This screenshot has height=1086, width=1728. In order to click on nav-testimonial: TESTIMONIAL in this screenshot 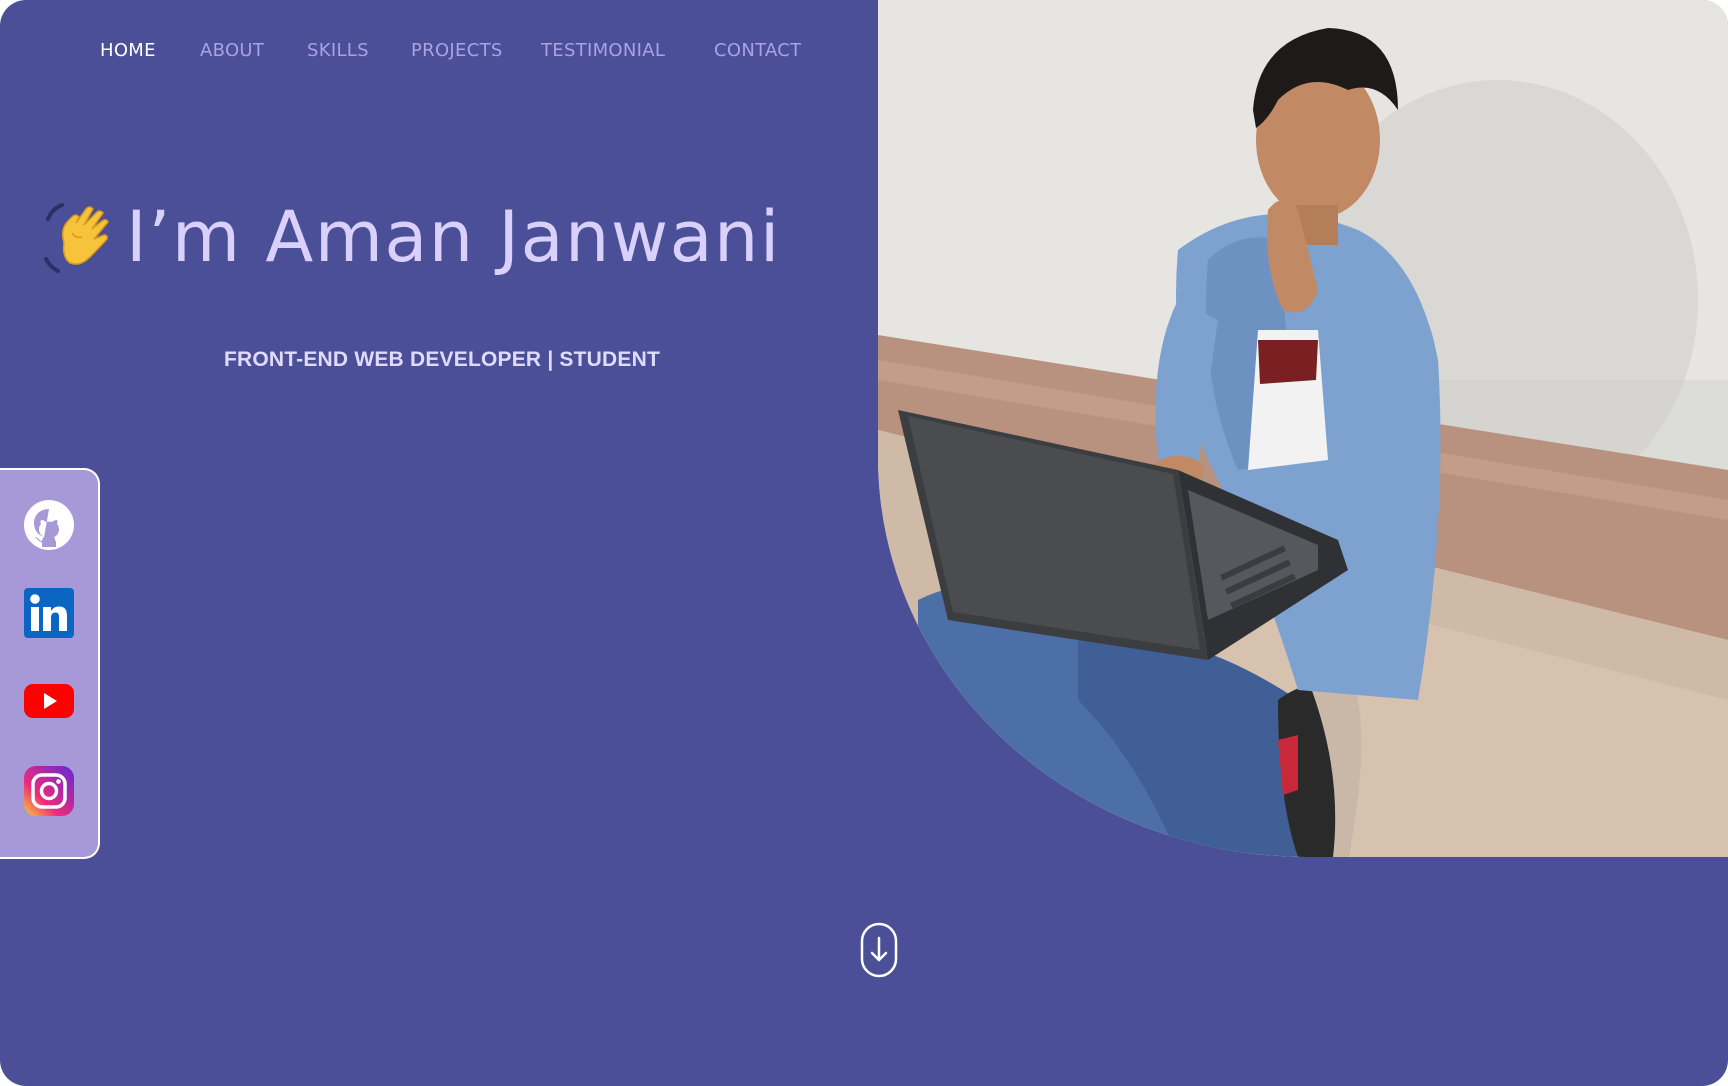, I will do `click(603, 50)`.